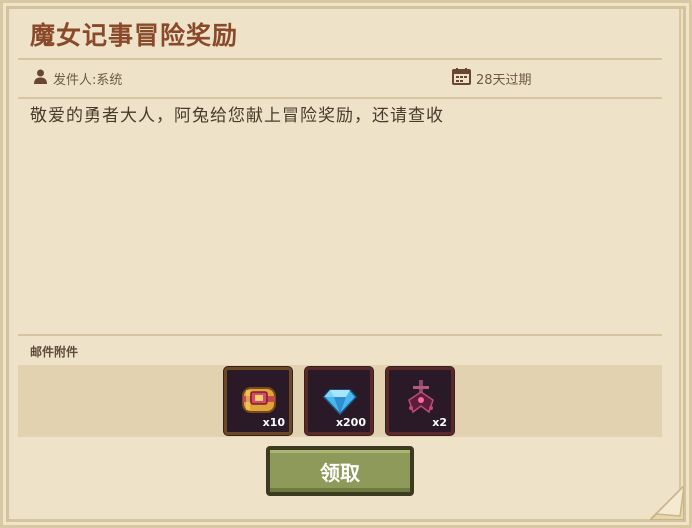 The width and height of the screenshot is (692, 528). Describe the element at coordinates (259, 398) in the screenshot. I see `treasure-chest-icon` at that location.